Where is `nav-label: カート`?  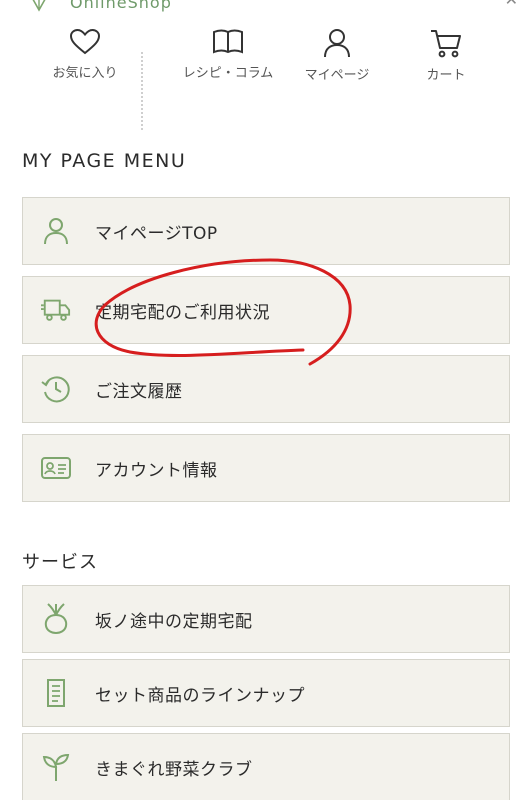
nav-label: カート is located at coordinates (446, 75).